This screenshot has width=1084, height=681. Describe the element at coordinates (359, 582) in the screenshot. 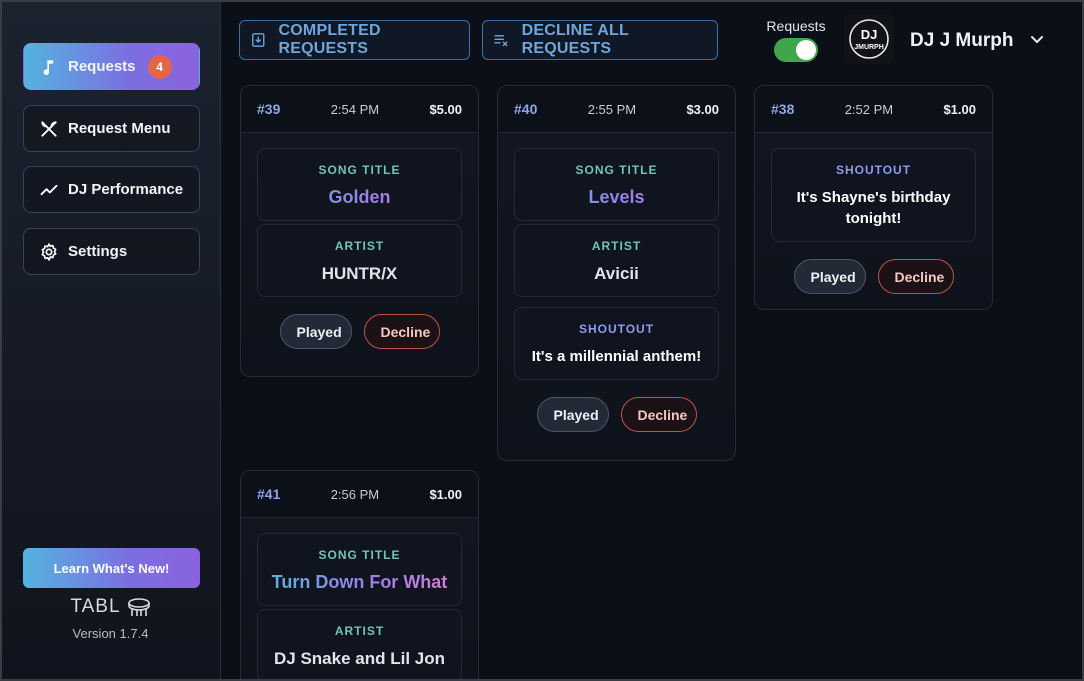

I see `song-title: Turn Down For What` at that location.